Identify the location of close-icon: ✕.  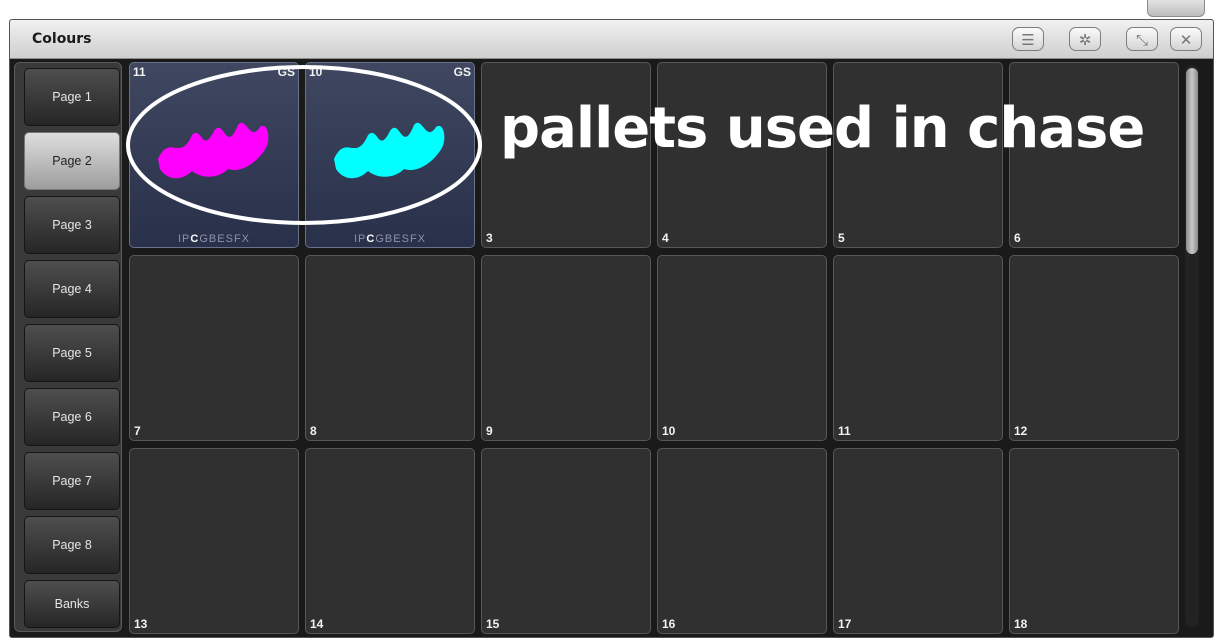
(1186, 40).